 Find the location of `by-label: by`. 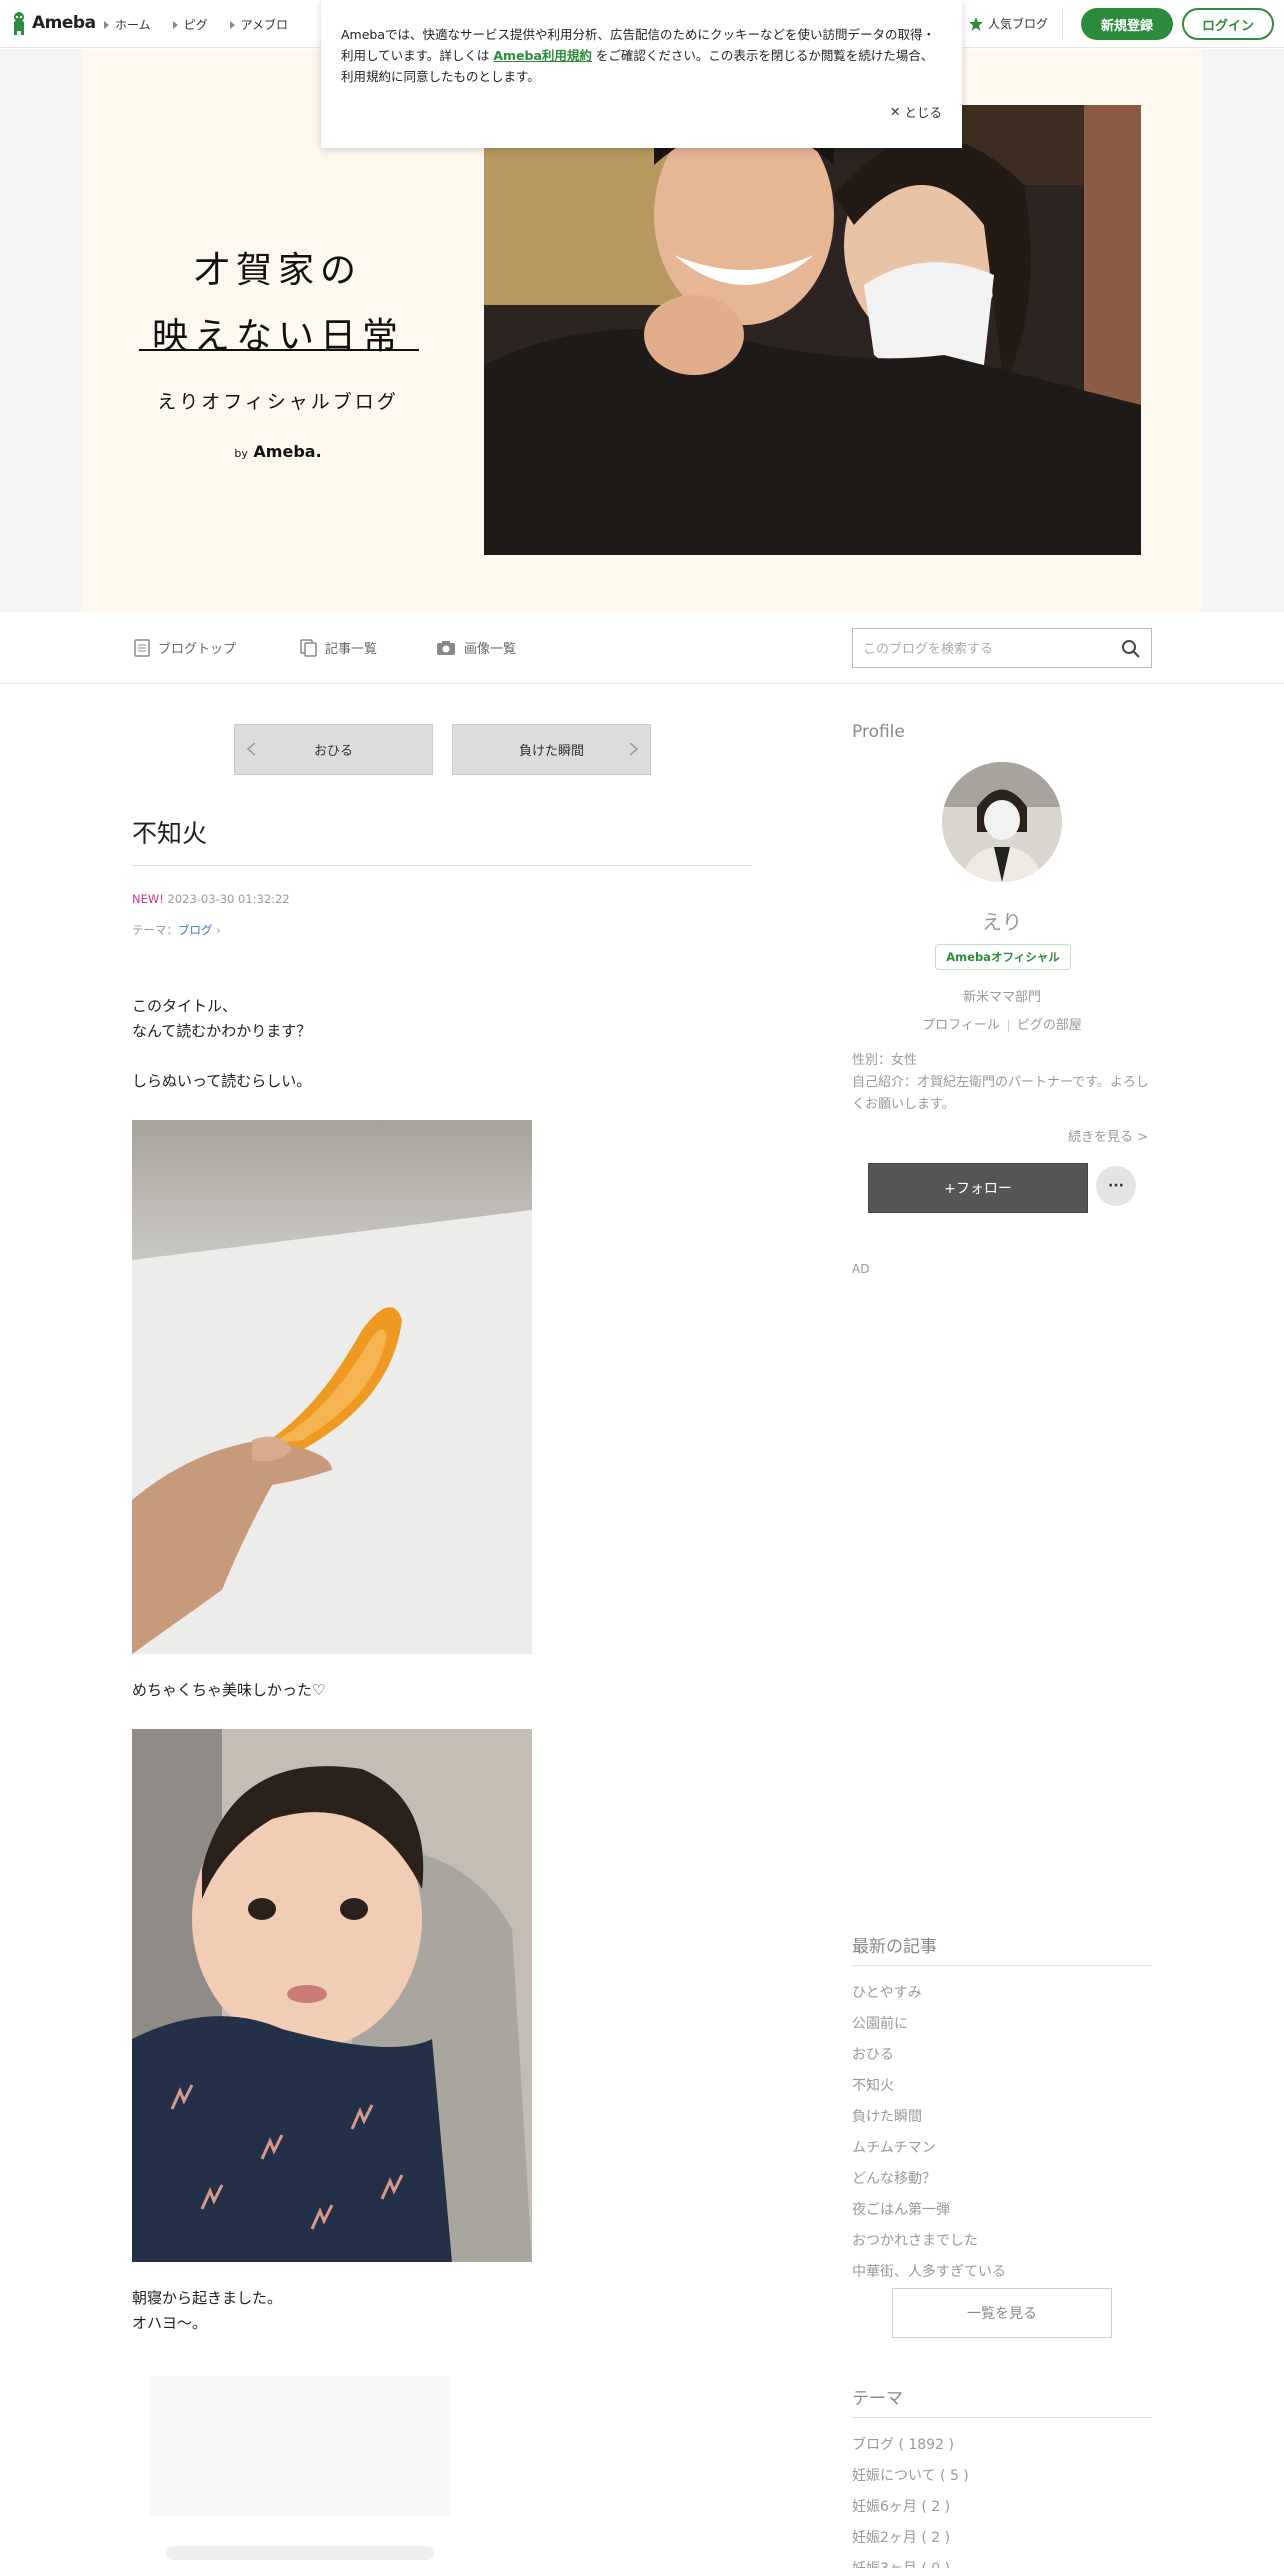

by-label: by is located at coordinates (241, 453).